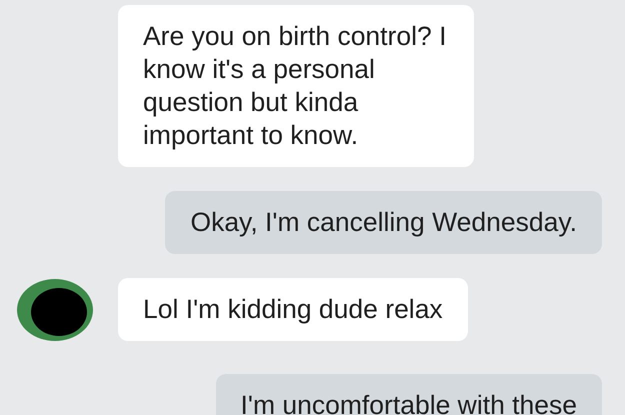  What do you see at coordinates (409, 394) in the screenshot?
I see `sent-message: I'm uncomfortable with these` at bounding box center [409, 394].